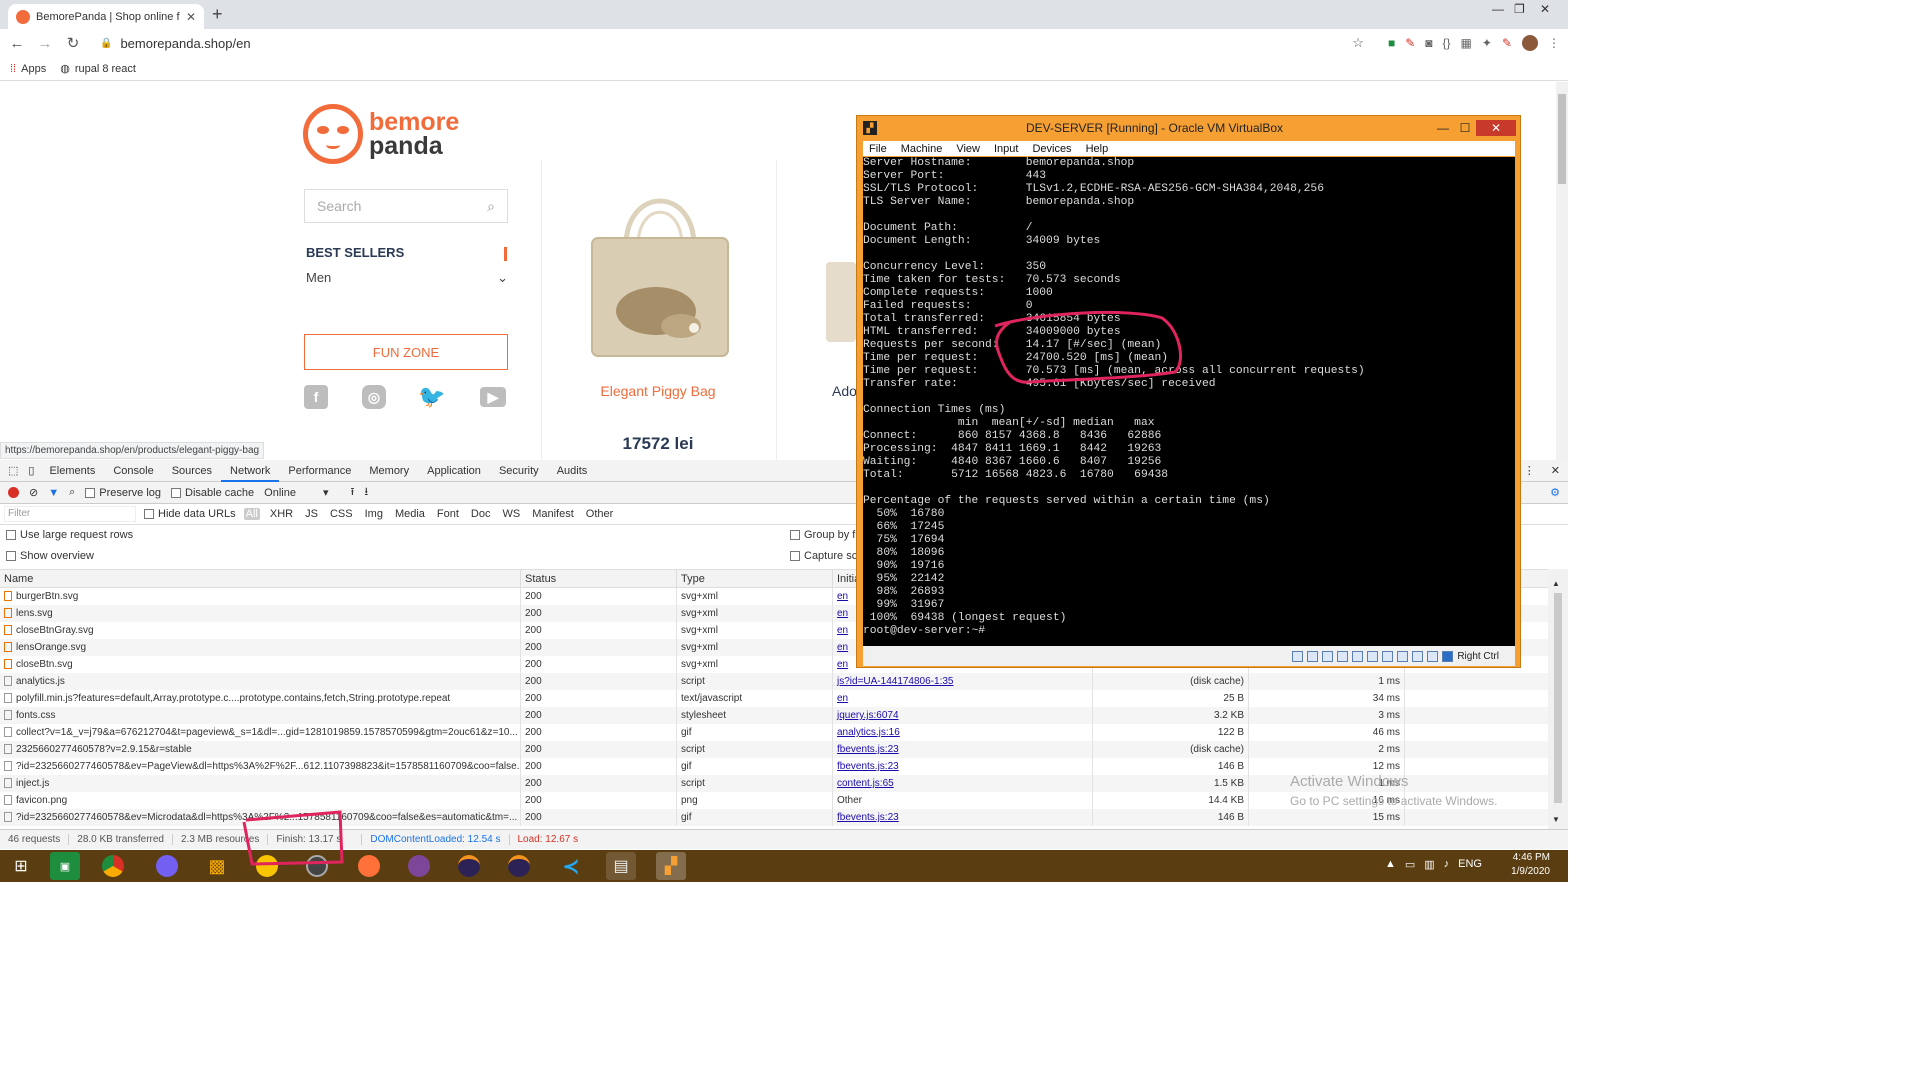 This screenshot has height=1080, width=1920. Describe the element at coordinates (106, 16) in the screenshot. I see `browser-tab: BemorePanda | Shop online for S ✕` at that location.